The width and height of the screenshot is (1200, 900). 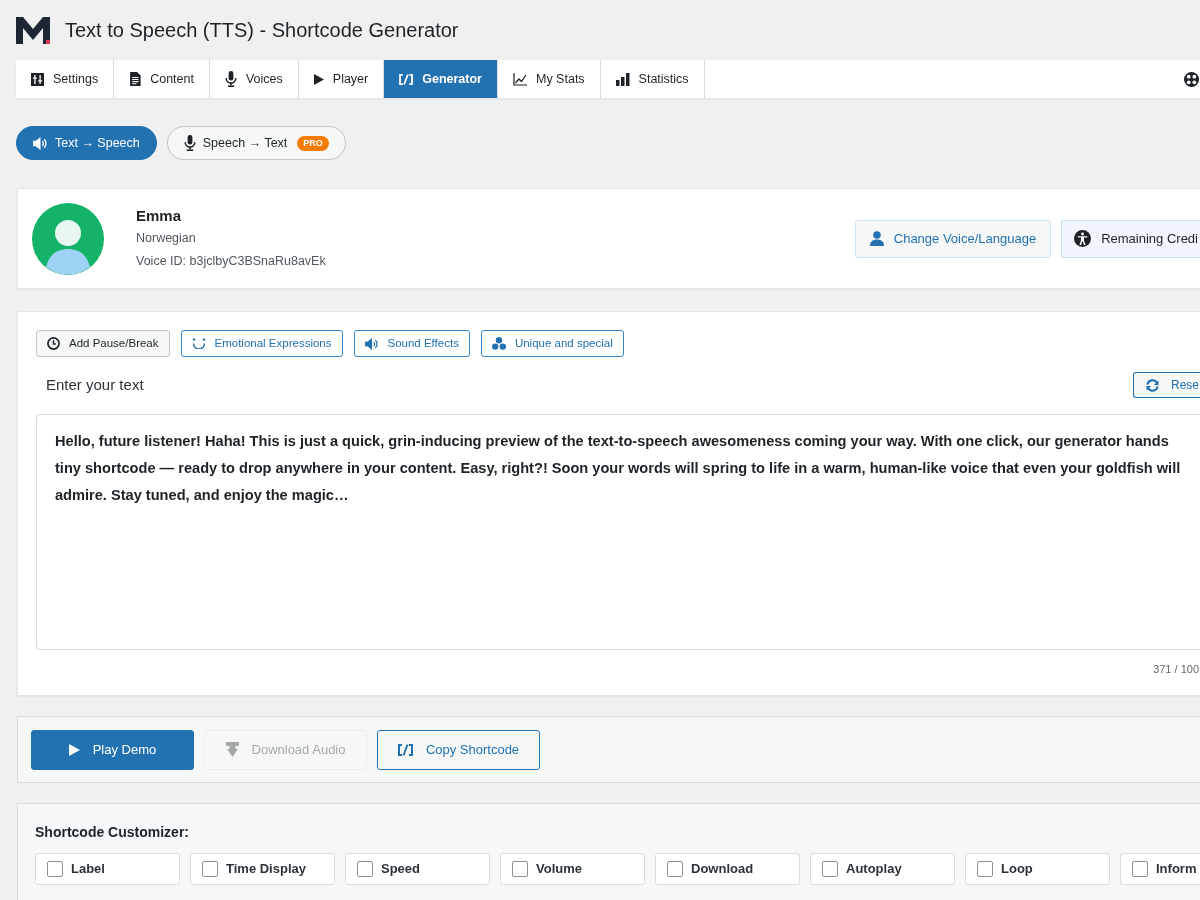 What do you see at coordinates (1152, 385) in the screenshot?
I see `refresh-icon` at bounding box center [1152, 385].